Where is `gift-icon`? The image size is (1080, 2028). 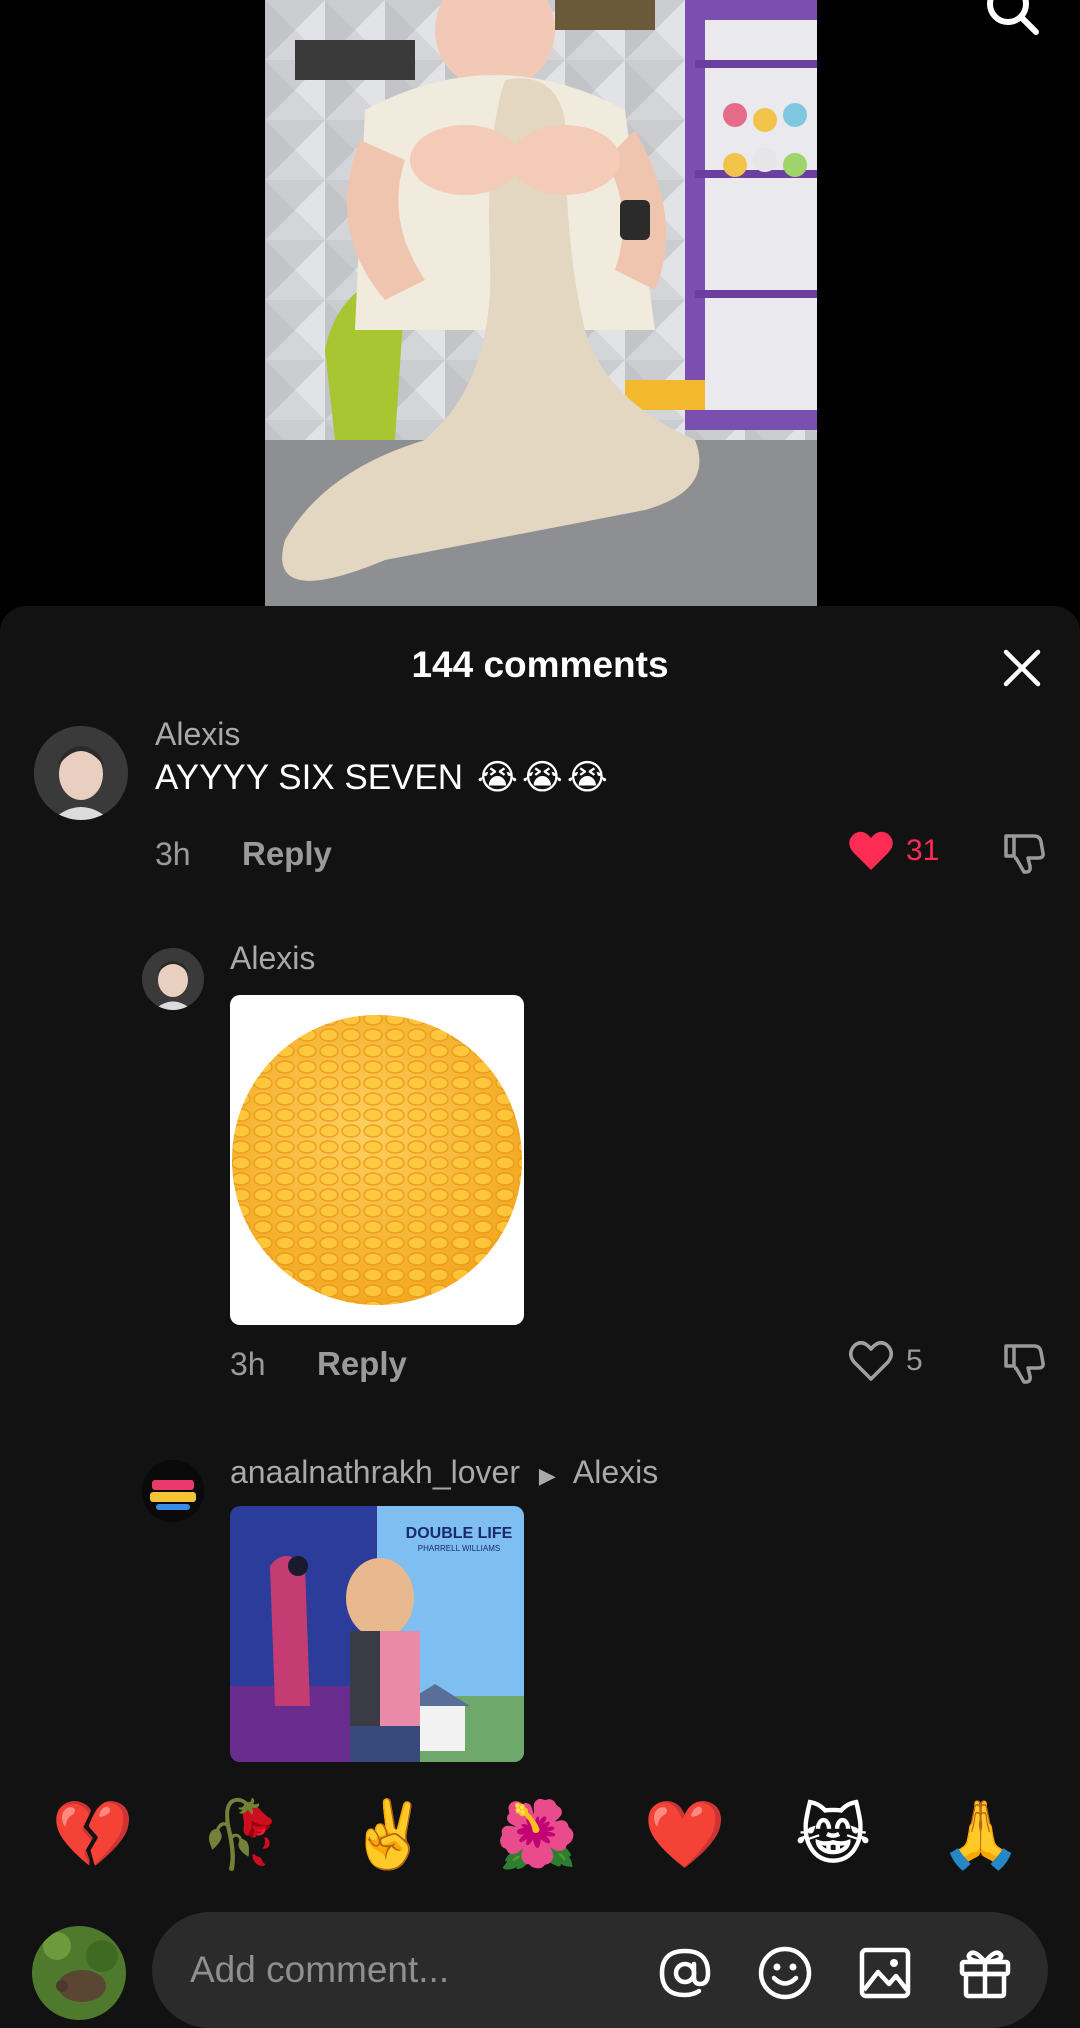 gift-icon is located at coordinates (985, 1973).